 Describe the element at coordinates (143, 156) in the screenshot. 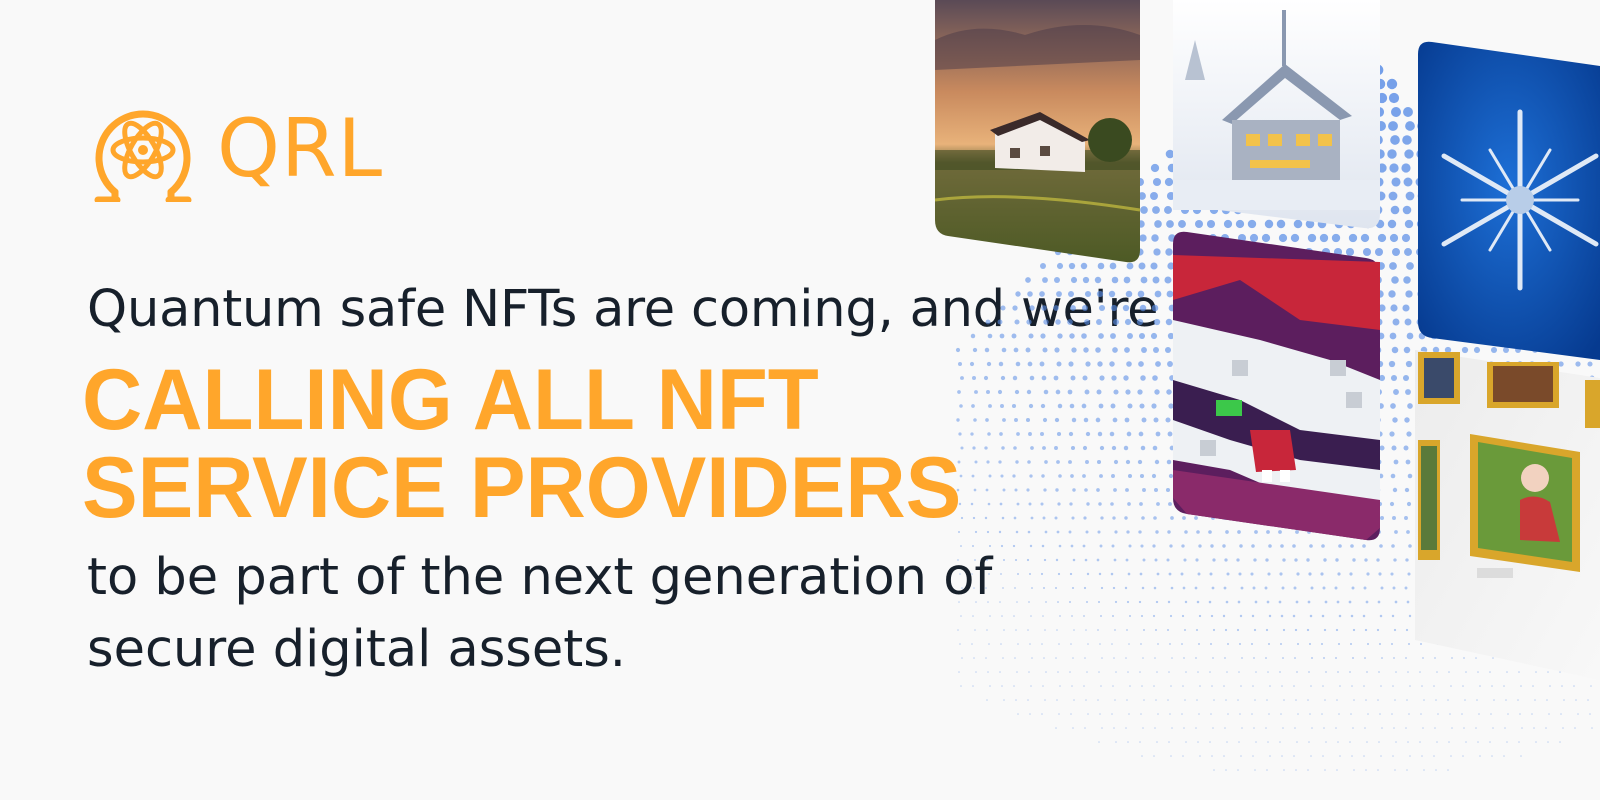

I see `atom-omega-icon` at that location.